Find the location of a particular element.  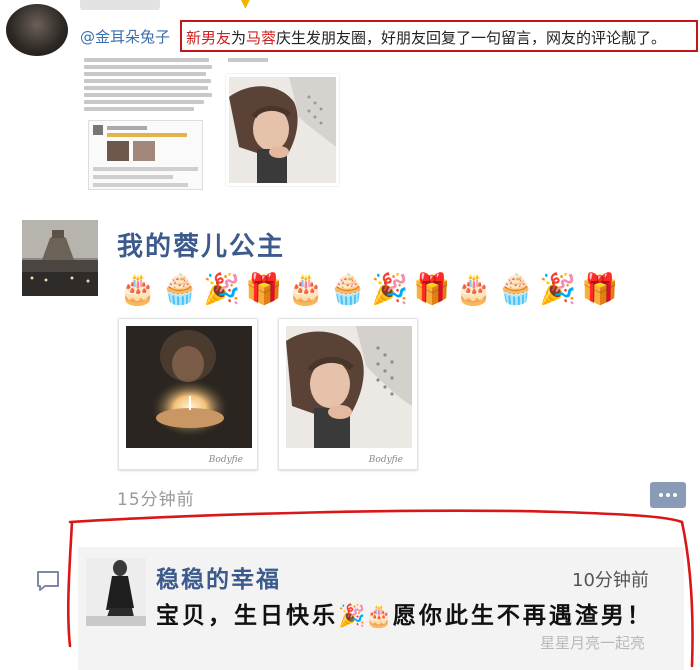

comment-timestamp: 10分钟前 is located at coordinates (610, 580).